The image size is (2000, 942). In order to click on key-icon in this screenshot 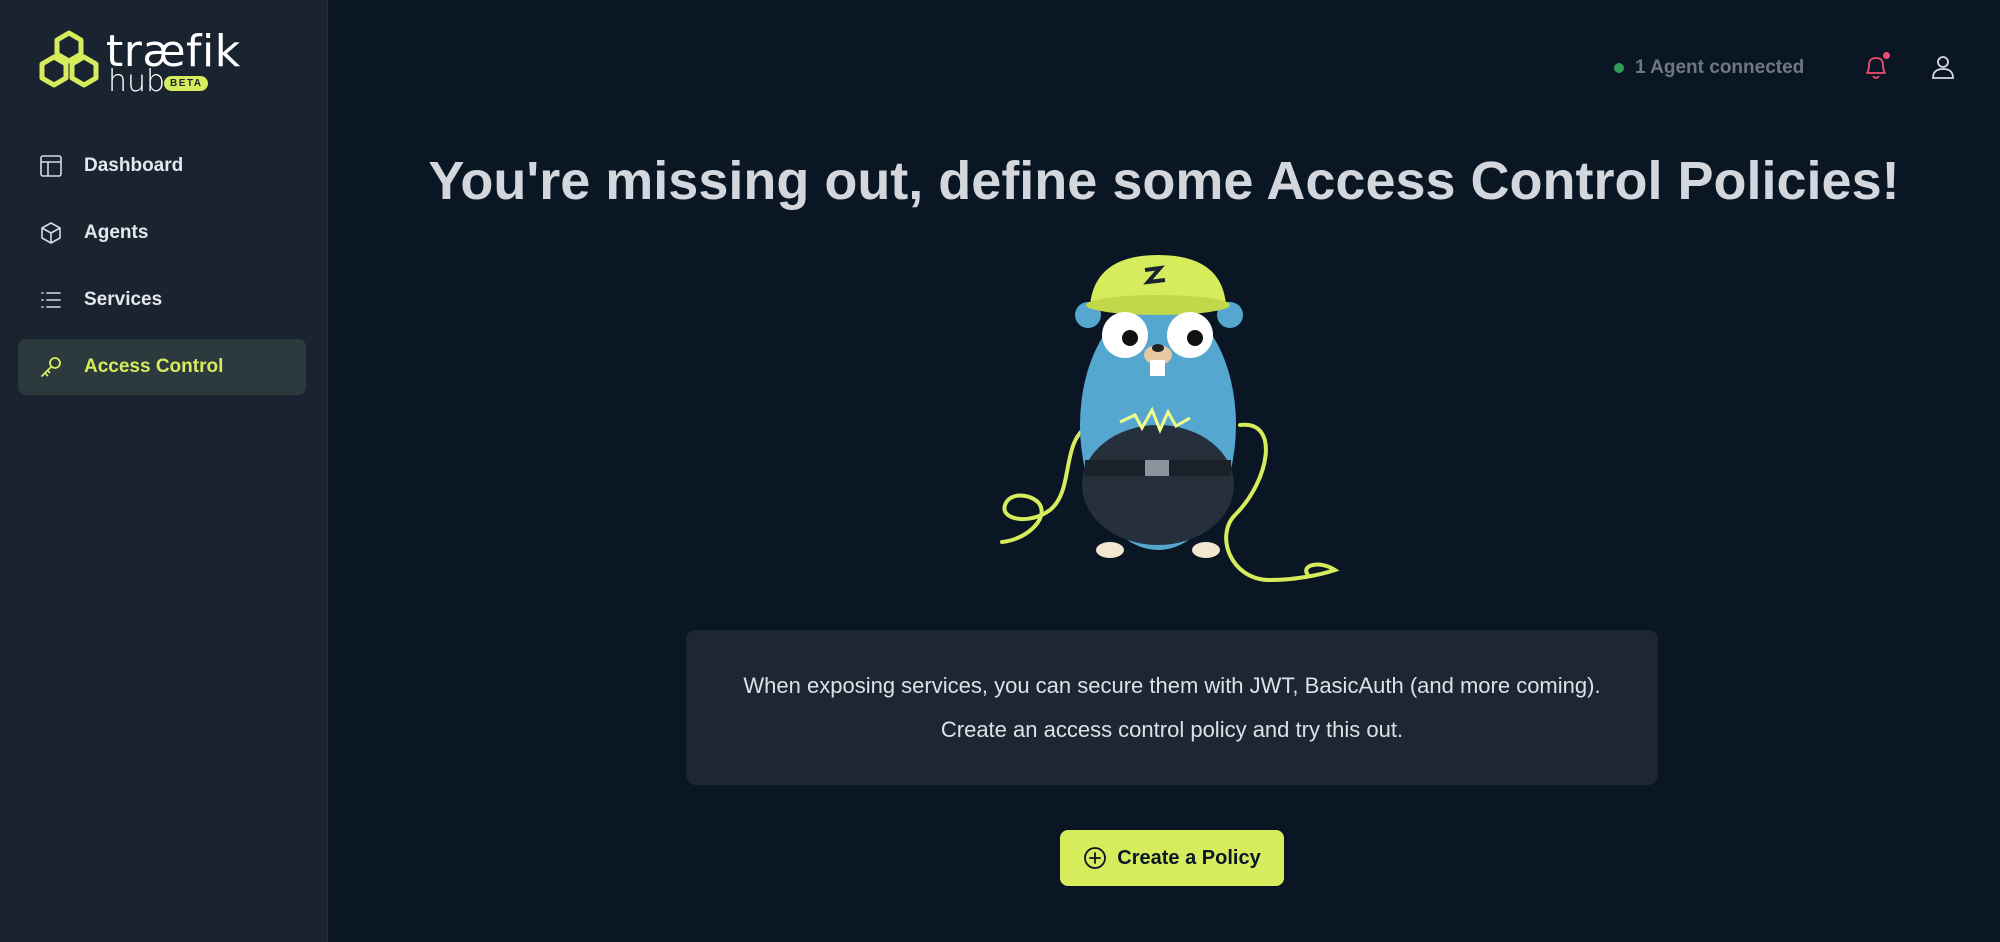, I will do `click(51, 367)`.